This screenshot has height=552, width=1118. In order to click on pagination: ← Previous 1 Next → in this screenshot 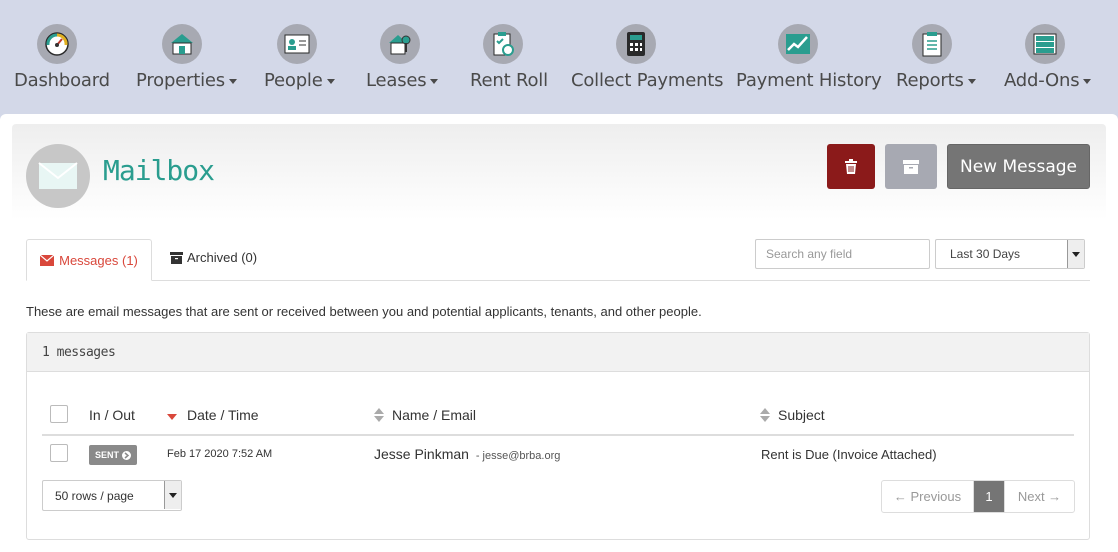, I will do `click(978, 496)`.